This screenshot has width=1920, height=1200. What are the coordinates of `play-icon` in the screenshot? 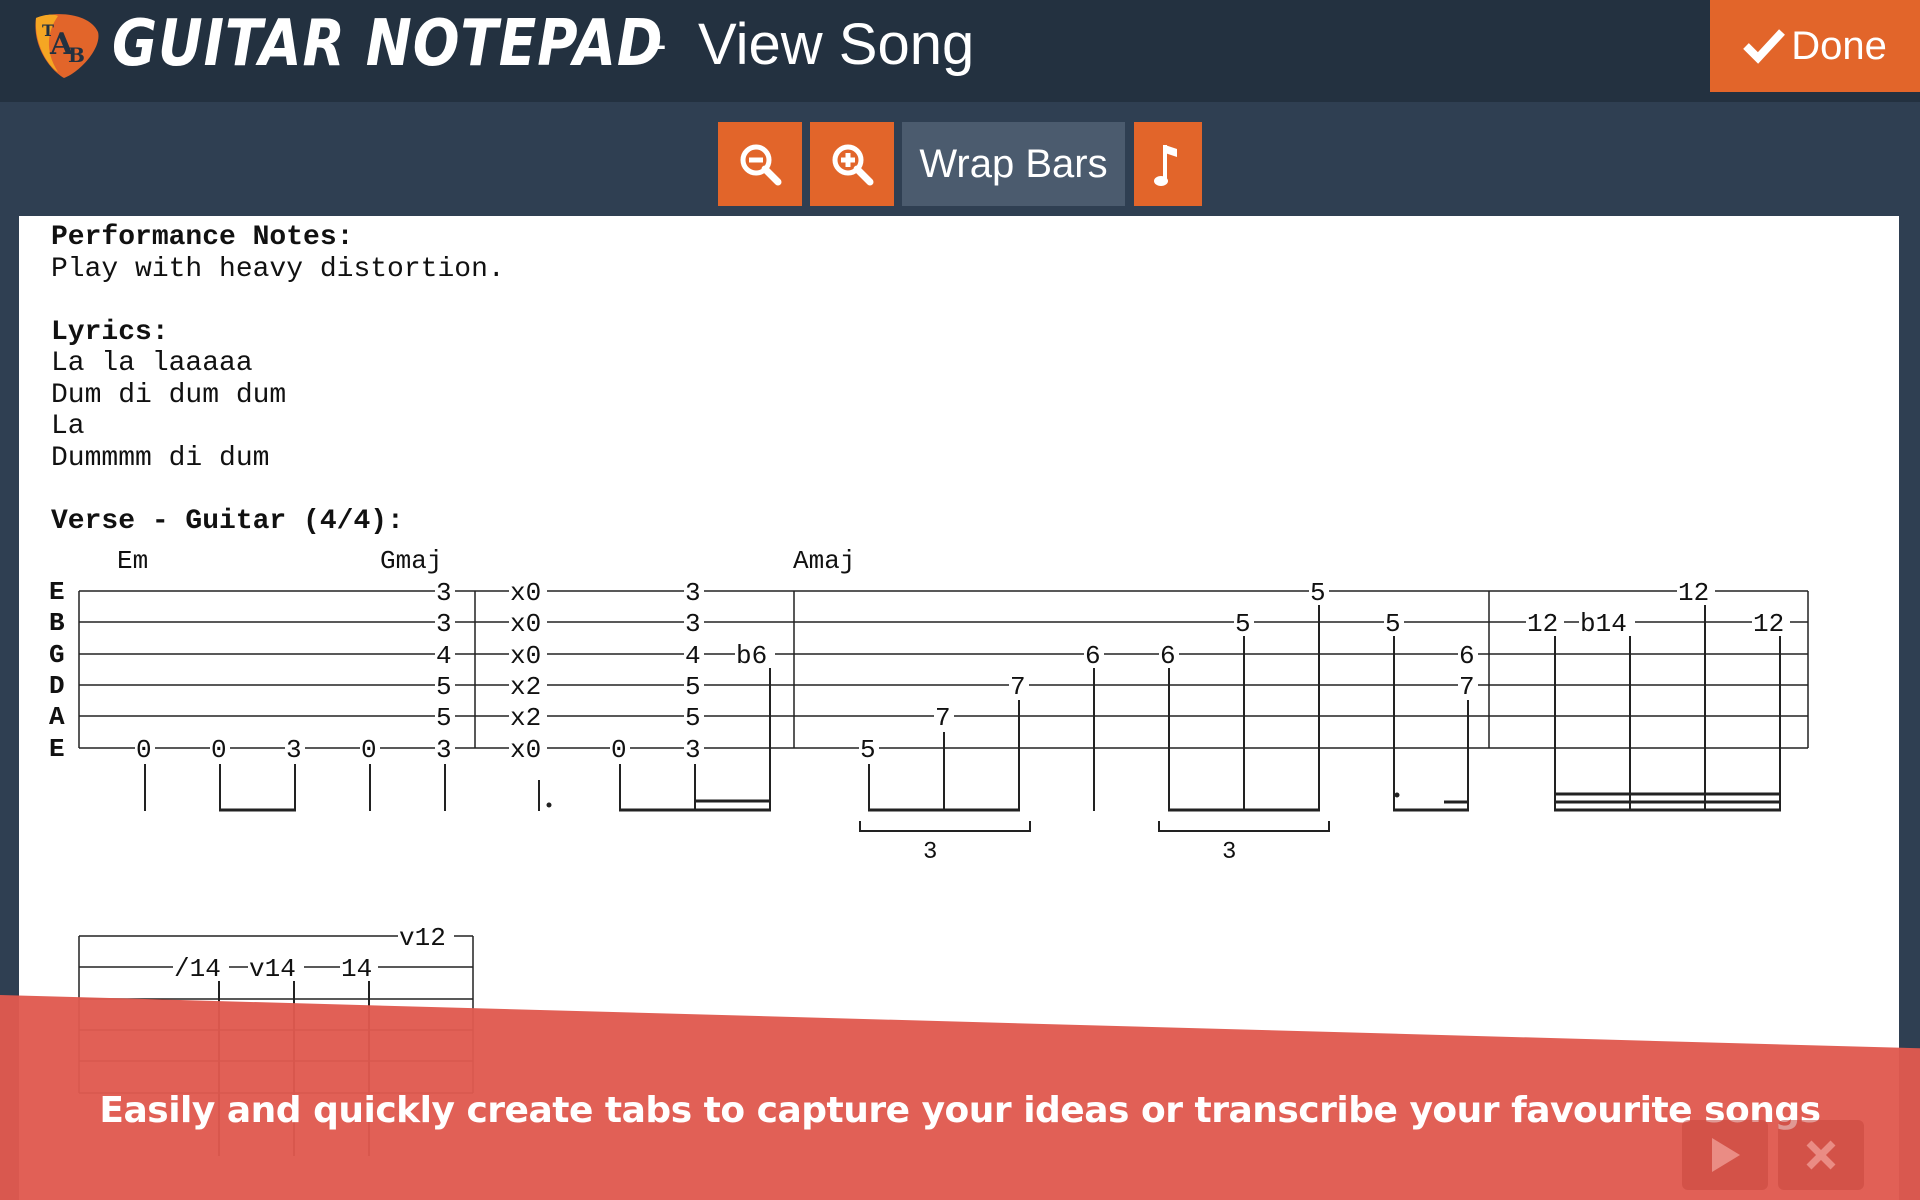 It's located at (1726, 1155).